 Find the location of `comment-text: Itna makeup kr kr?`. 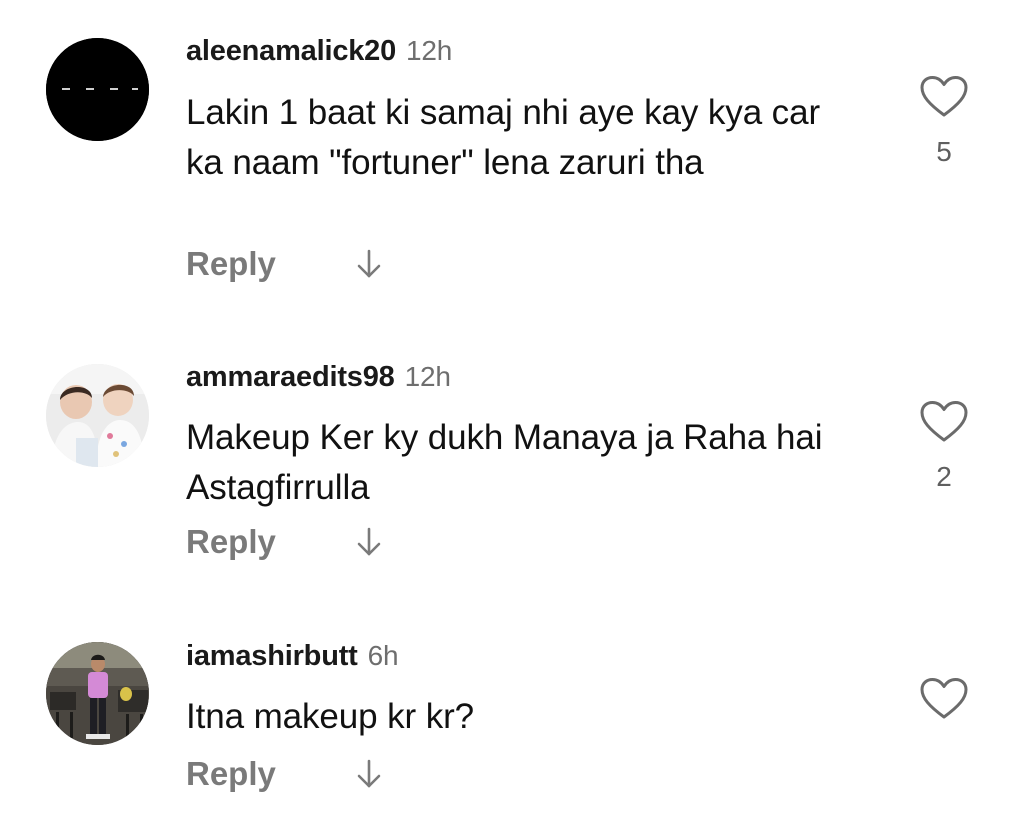

comment-text: Itna makeup kr kr? is located at coordinates (330, 716).